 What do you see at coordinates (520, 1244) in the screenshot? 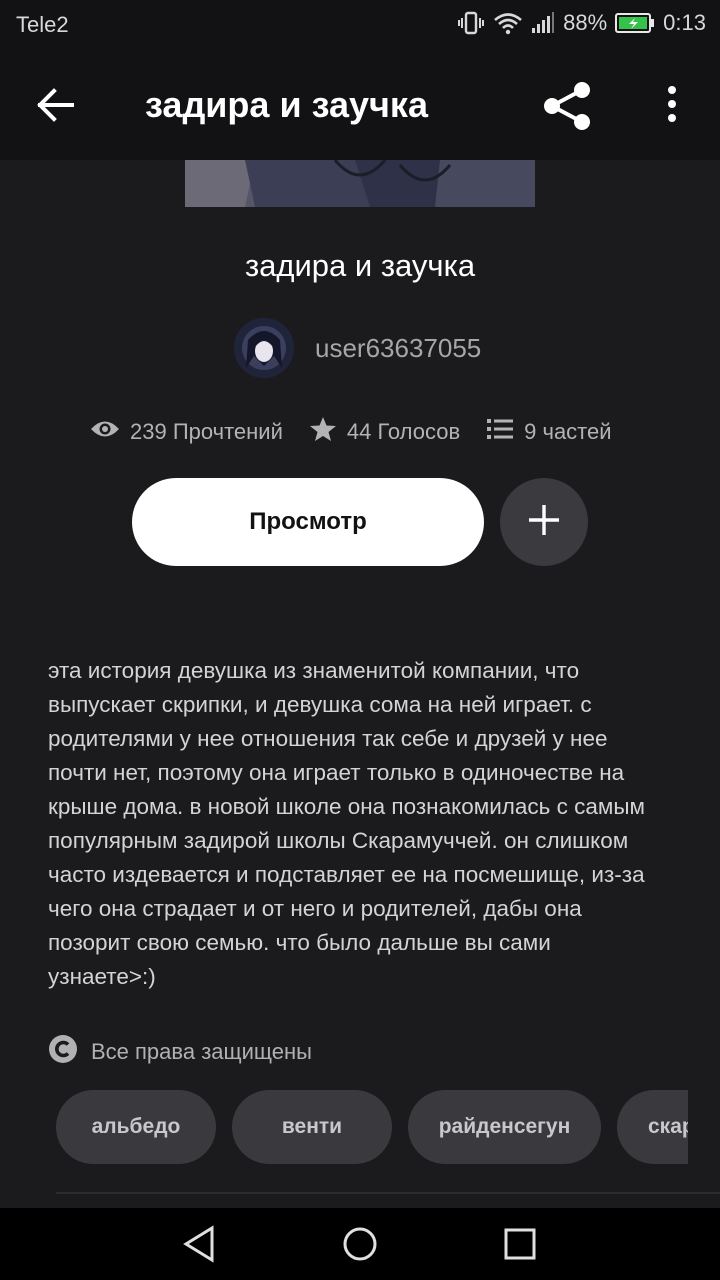
I see `nav-recents-icon` at bounding box center [520, 1244].